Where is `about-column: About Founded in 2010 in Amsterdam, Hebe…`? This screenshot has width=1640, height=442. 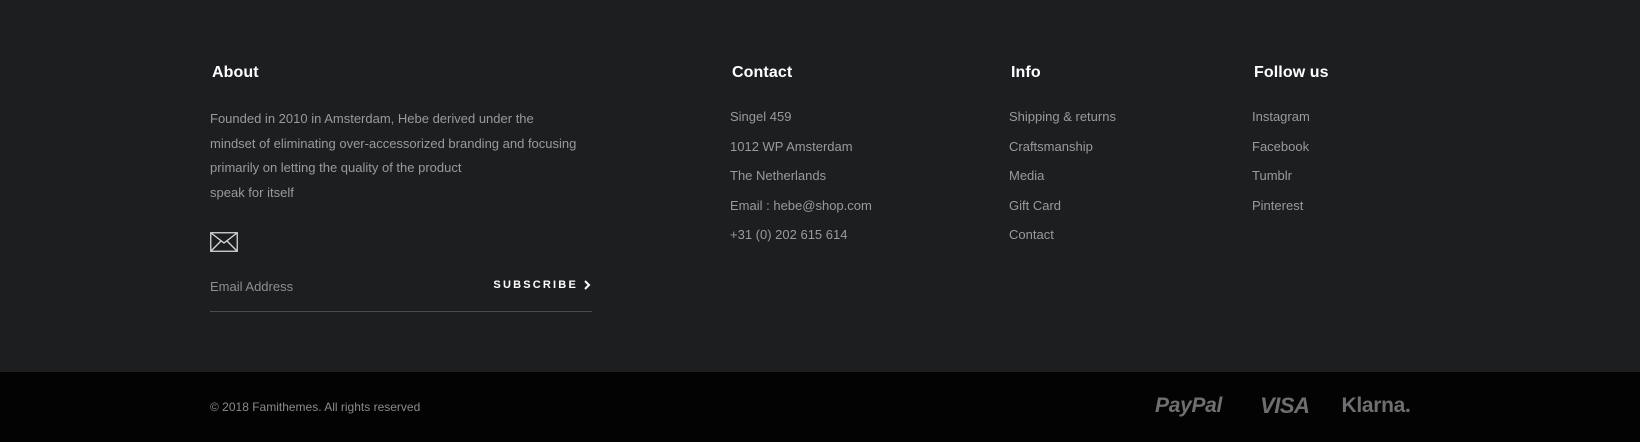
about-column: About Founded in 2010 in Amsterdam, Hebe… is located at coordinates (401, 187).